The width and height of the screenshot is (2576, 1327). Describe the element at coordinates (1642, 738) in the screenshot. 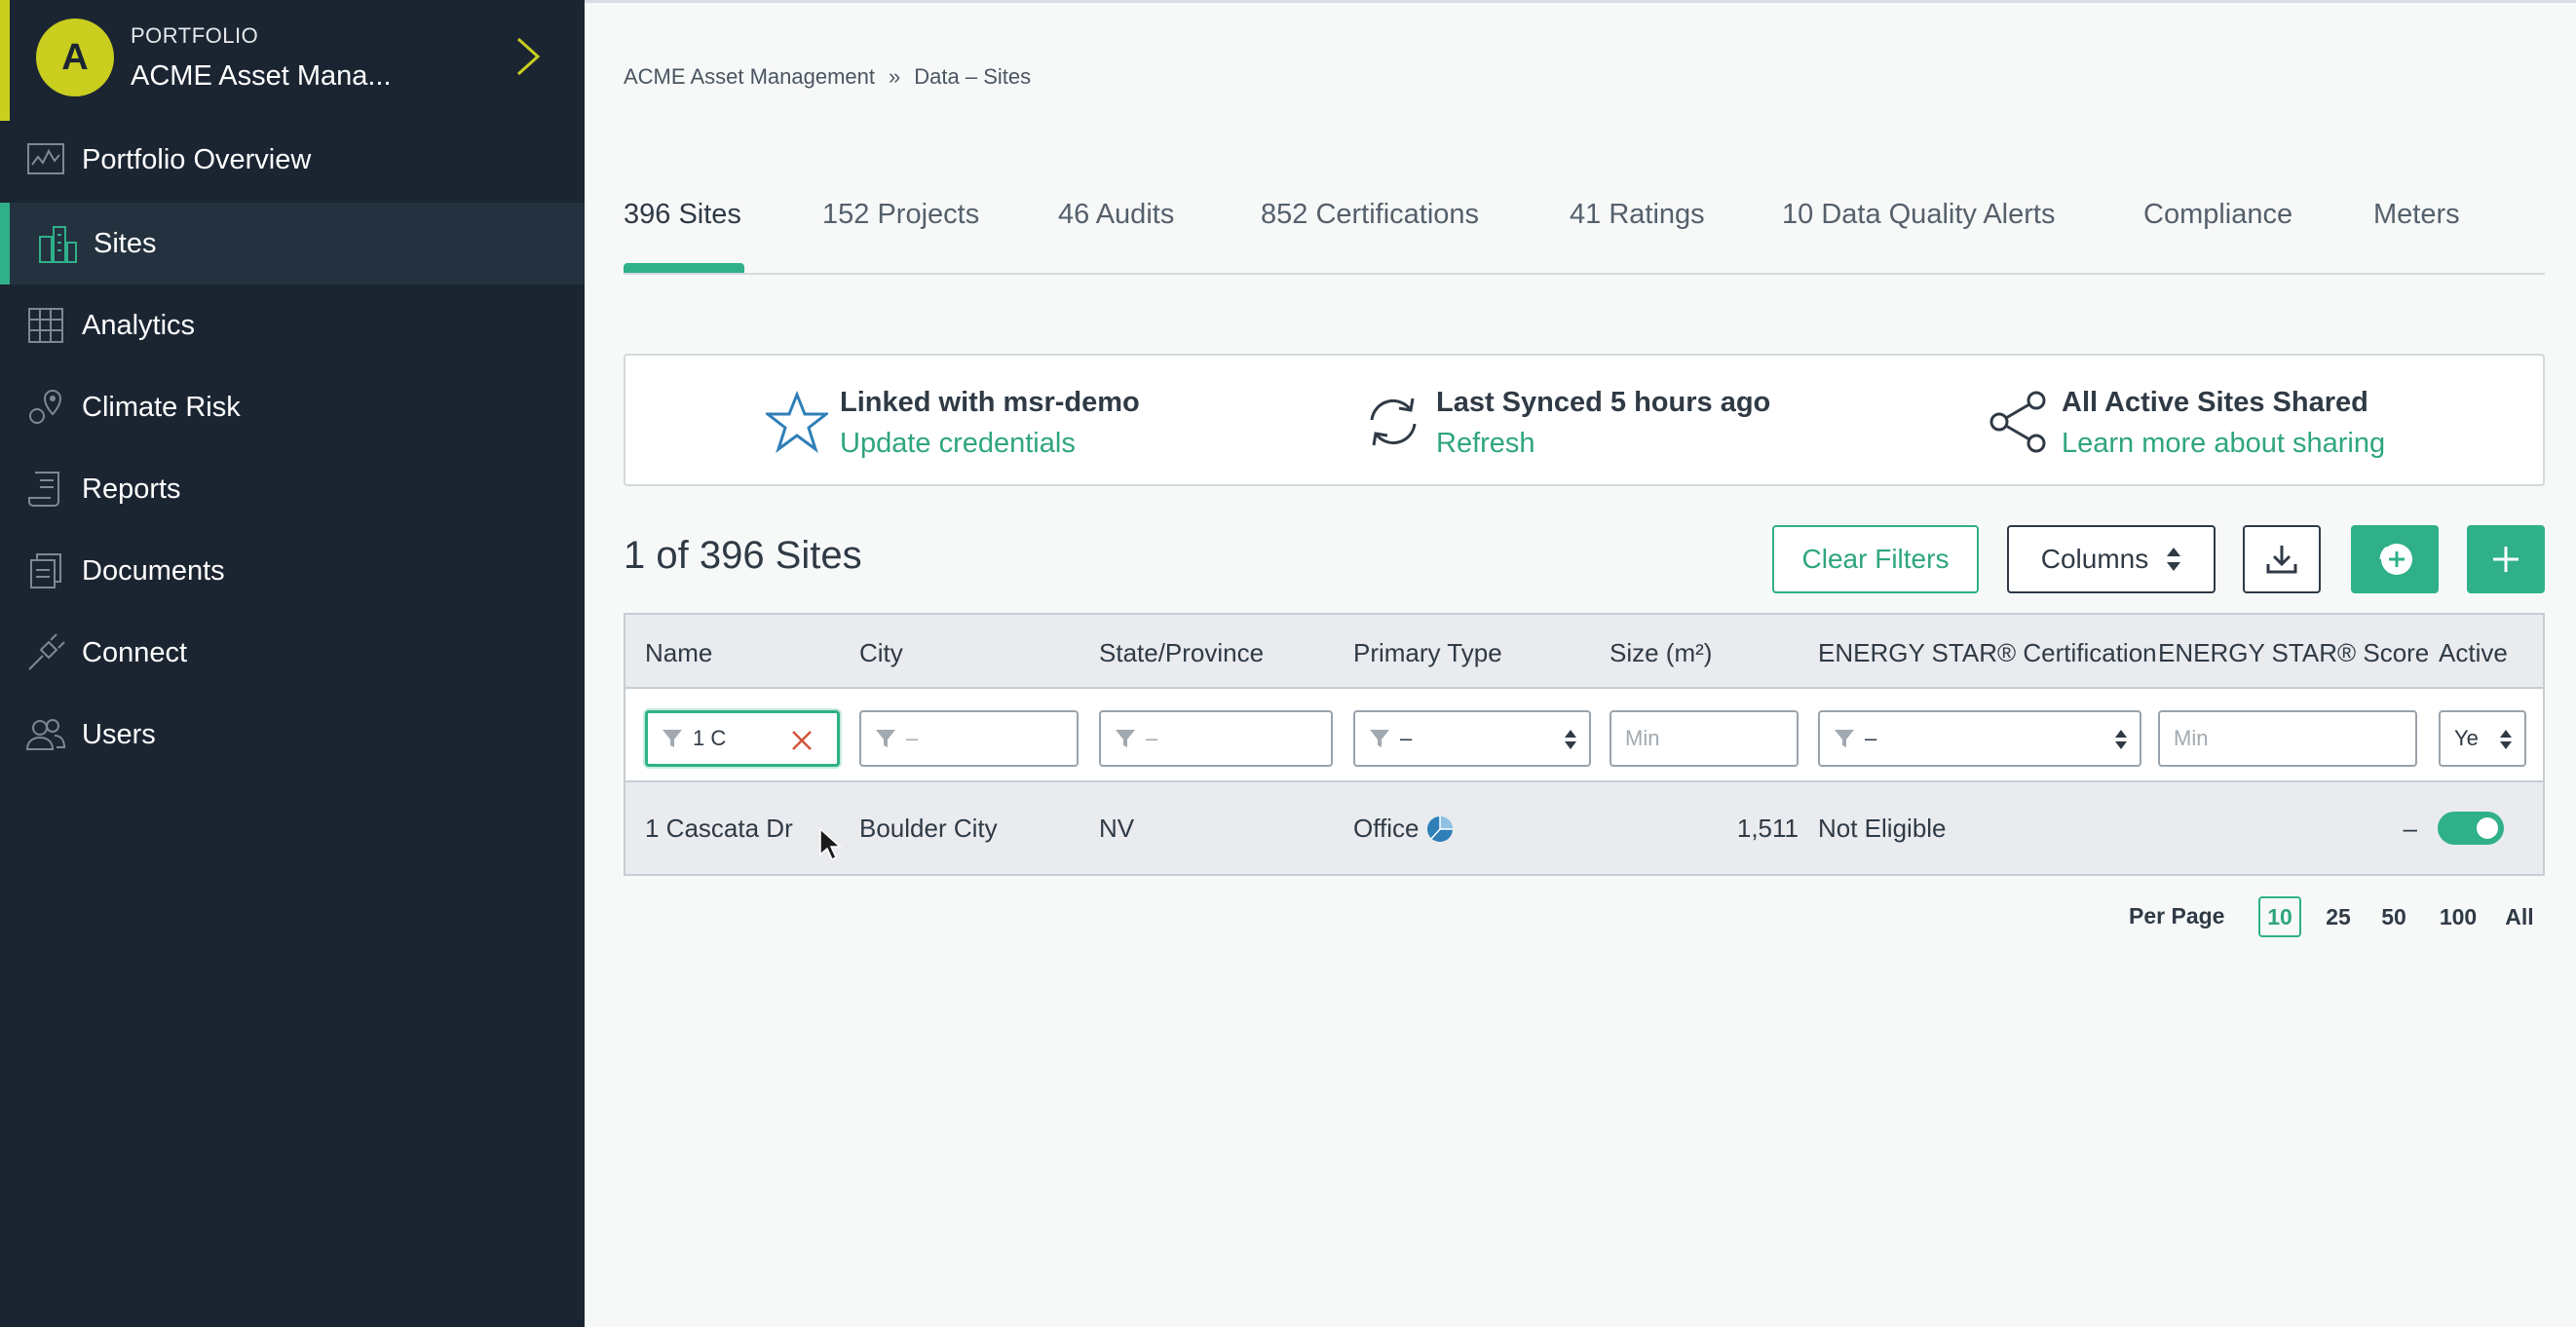

I see `size-min-placeholder: Min` at that location.